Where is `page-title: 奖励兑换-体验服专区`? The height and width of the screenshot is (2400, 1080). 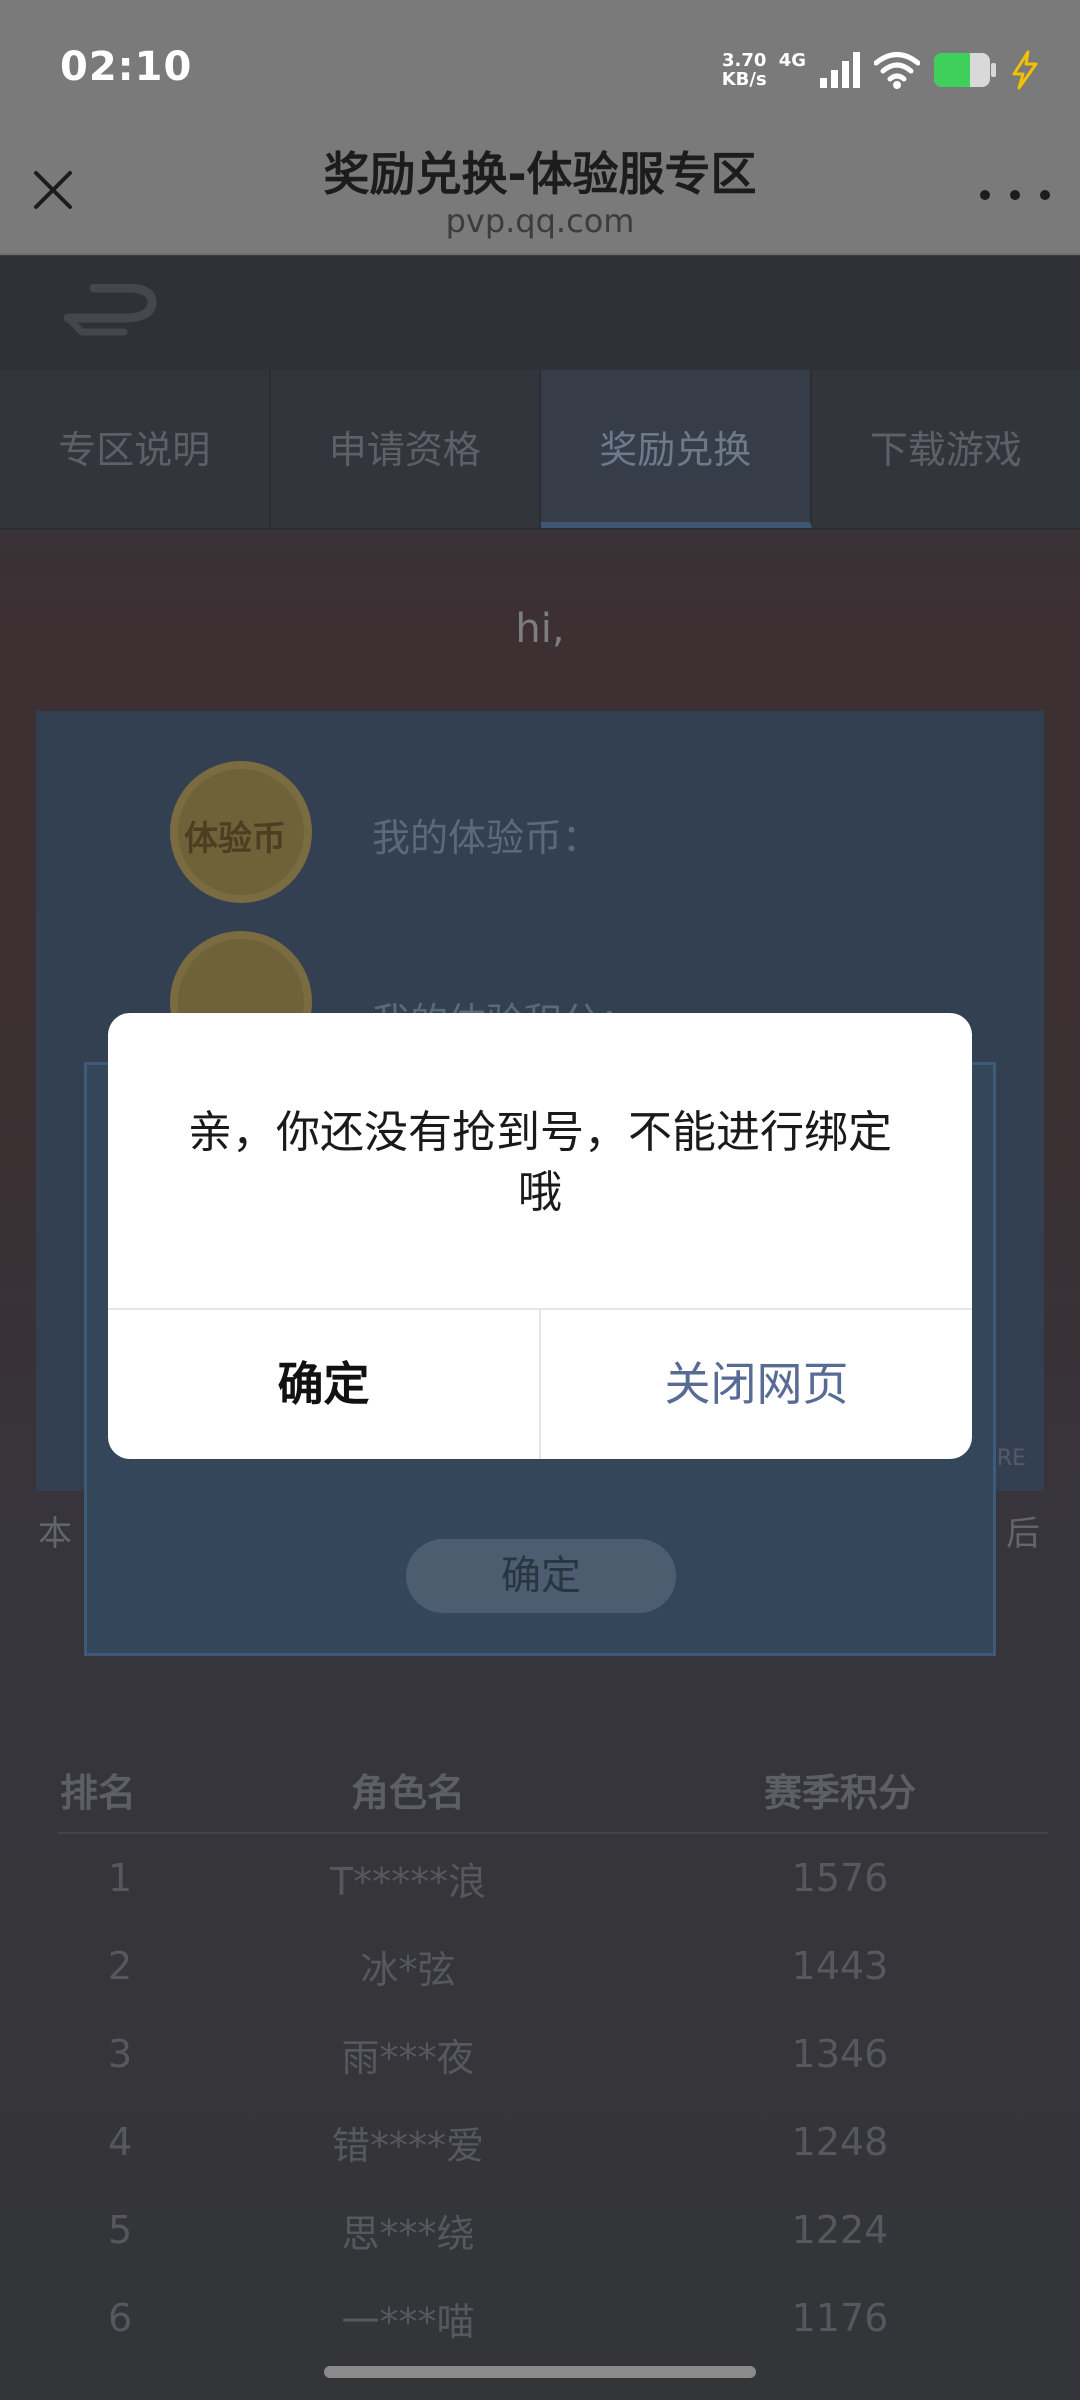
page-title: 奖励兑换-体验服专区 is located at coordinates (540, 174).